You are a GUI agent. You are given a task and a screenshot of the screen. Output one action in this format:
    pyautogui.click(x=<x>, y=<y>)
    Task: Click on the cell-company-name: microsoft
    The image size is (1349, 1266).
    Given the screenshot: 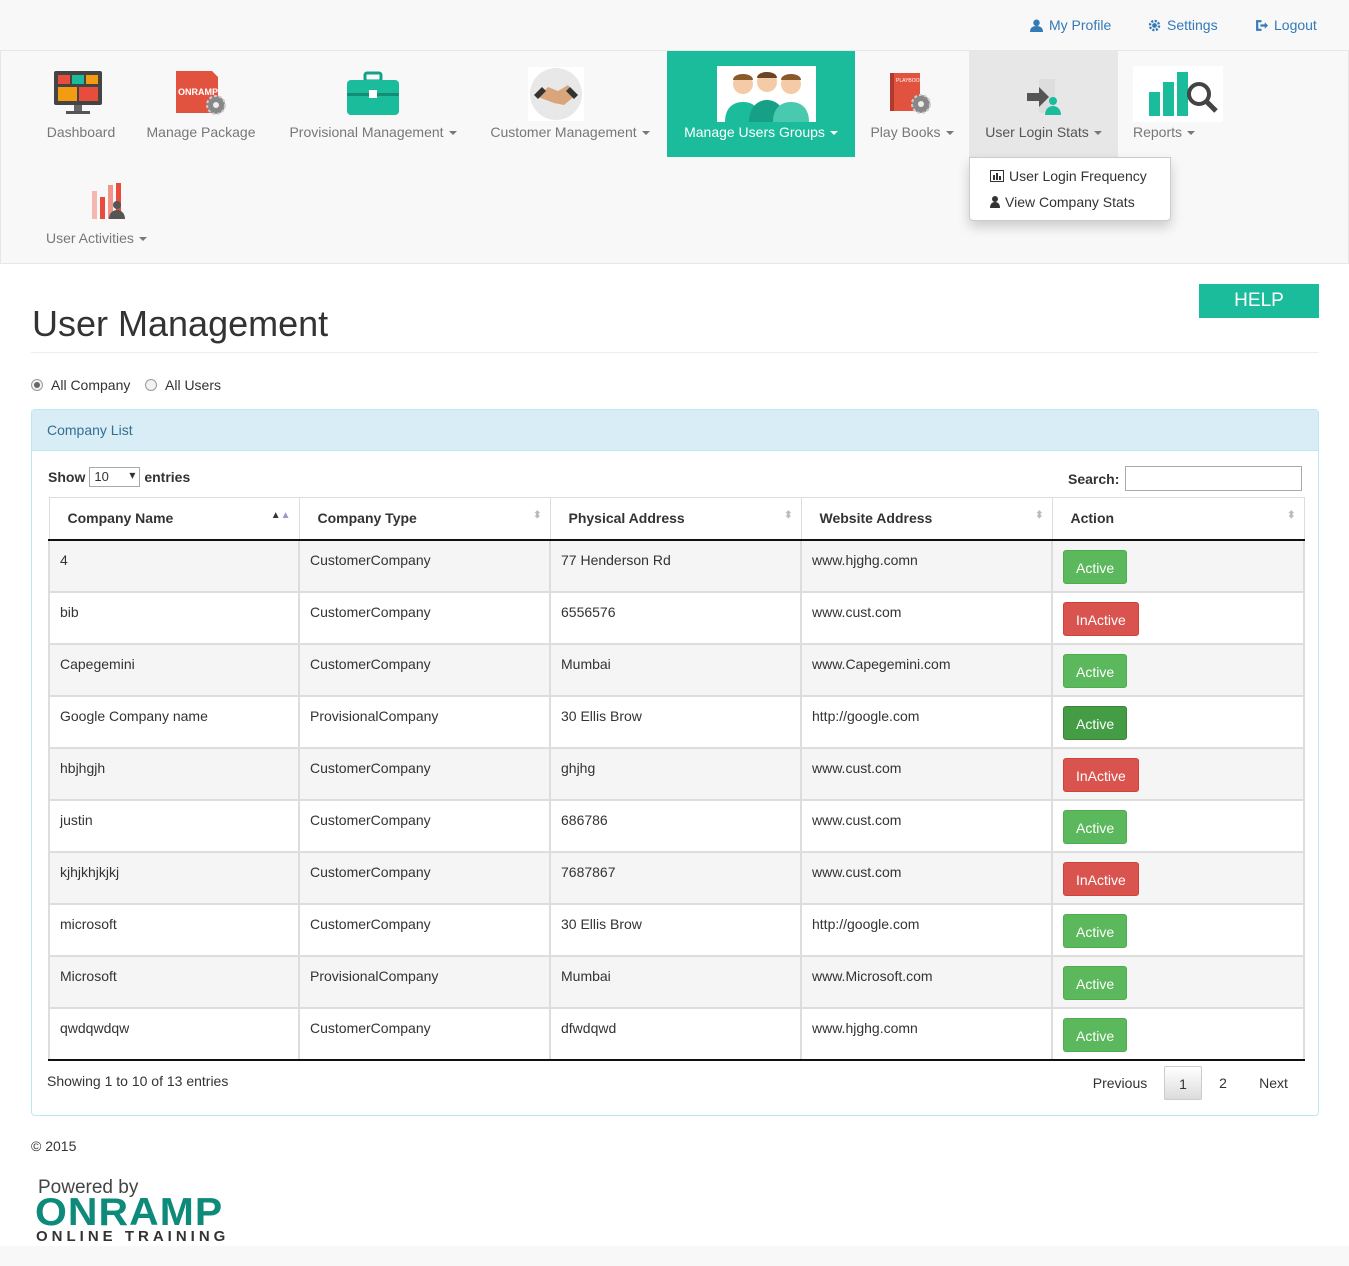 What is the action you would take?
    pyautogui.click(x=174, y=929)
    